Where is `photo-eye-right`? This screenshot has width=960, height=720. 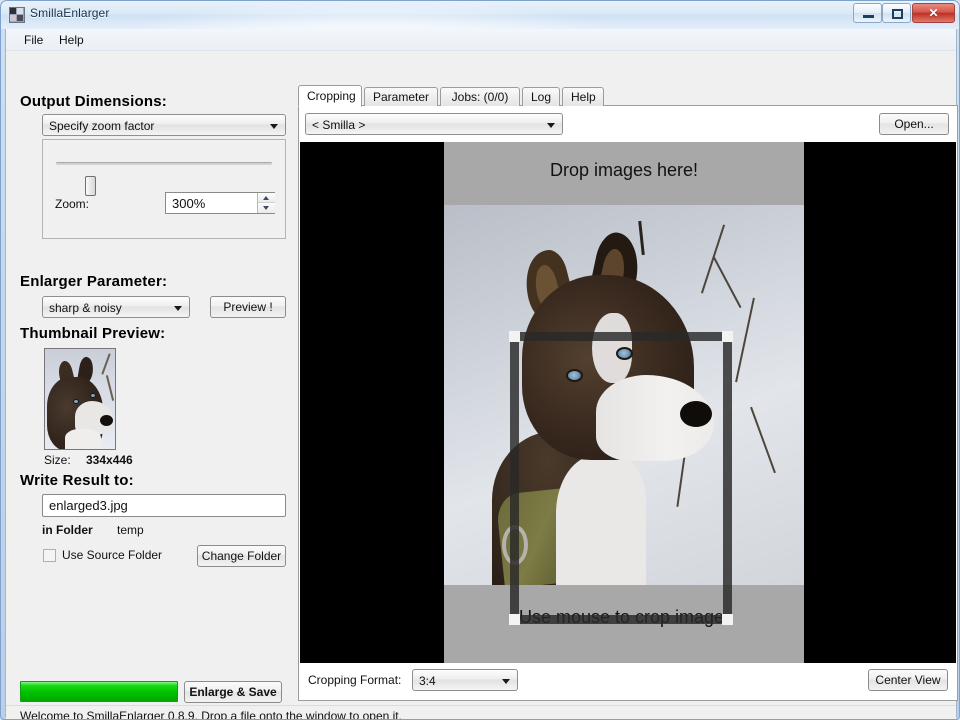
photo-eye-right is located at coordinates (624, 353).